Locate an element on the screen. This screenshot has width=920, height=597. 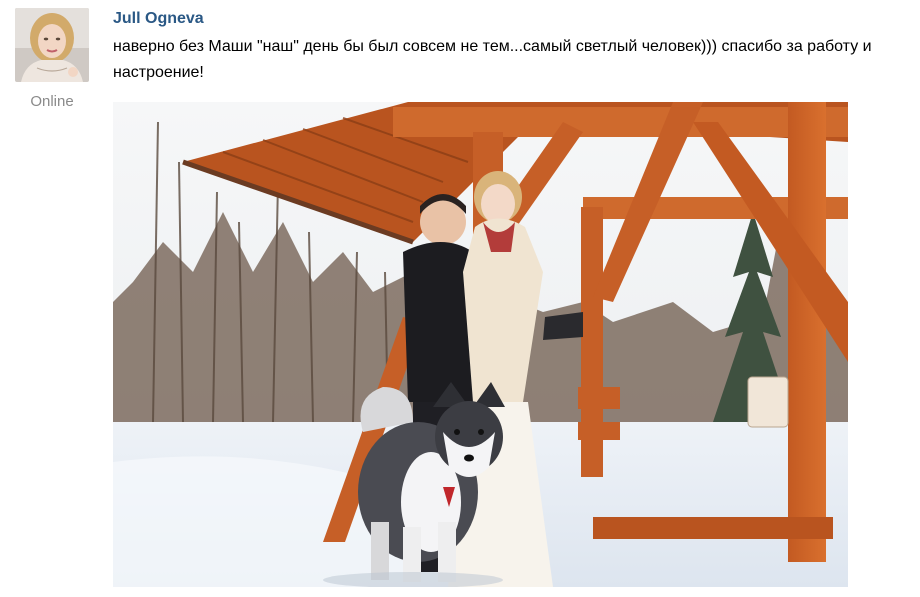
avatar-photo-icon is located at coordinates (52, 45).